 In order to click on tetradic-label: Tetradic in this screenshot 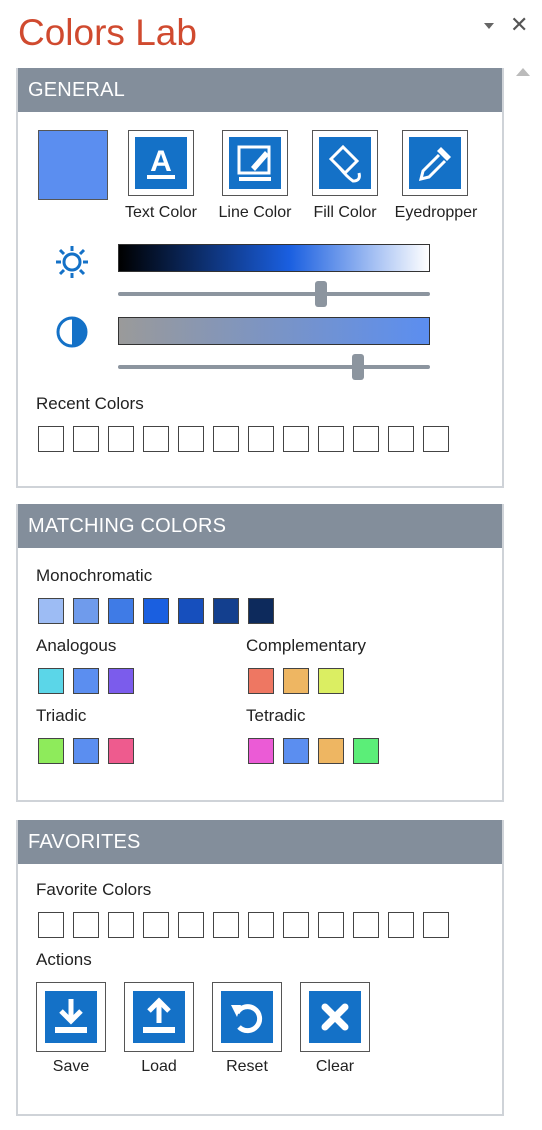, I will do `click(276, 715)`.